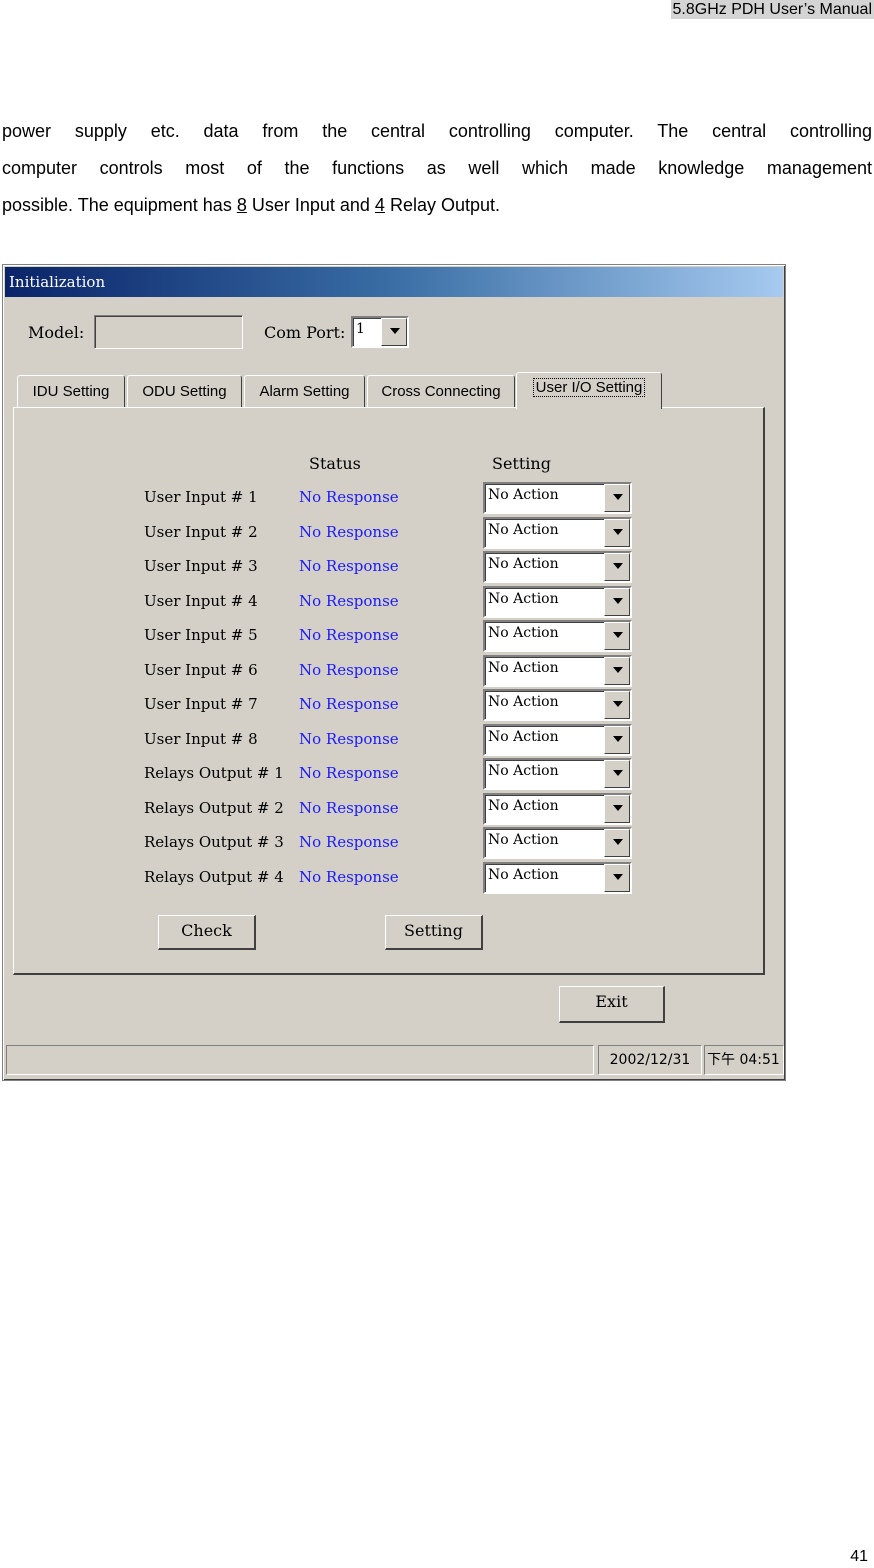  Describe the element at coordinates (434, 932) in the screenshot. I see `setting-button: Setting` at that location.